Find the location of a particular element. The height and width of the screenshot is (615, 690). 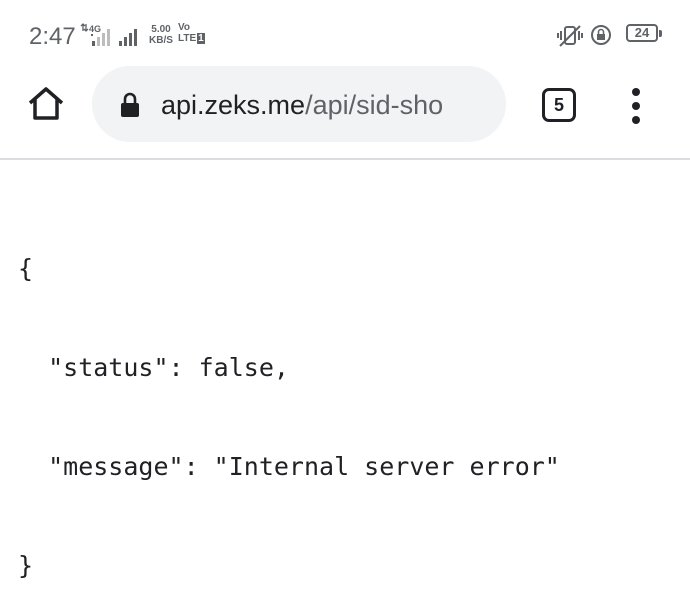

lock-icon is located at coordinates (130, 105).